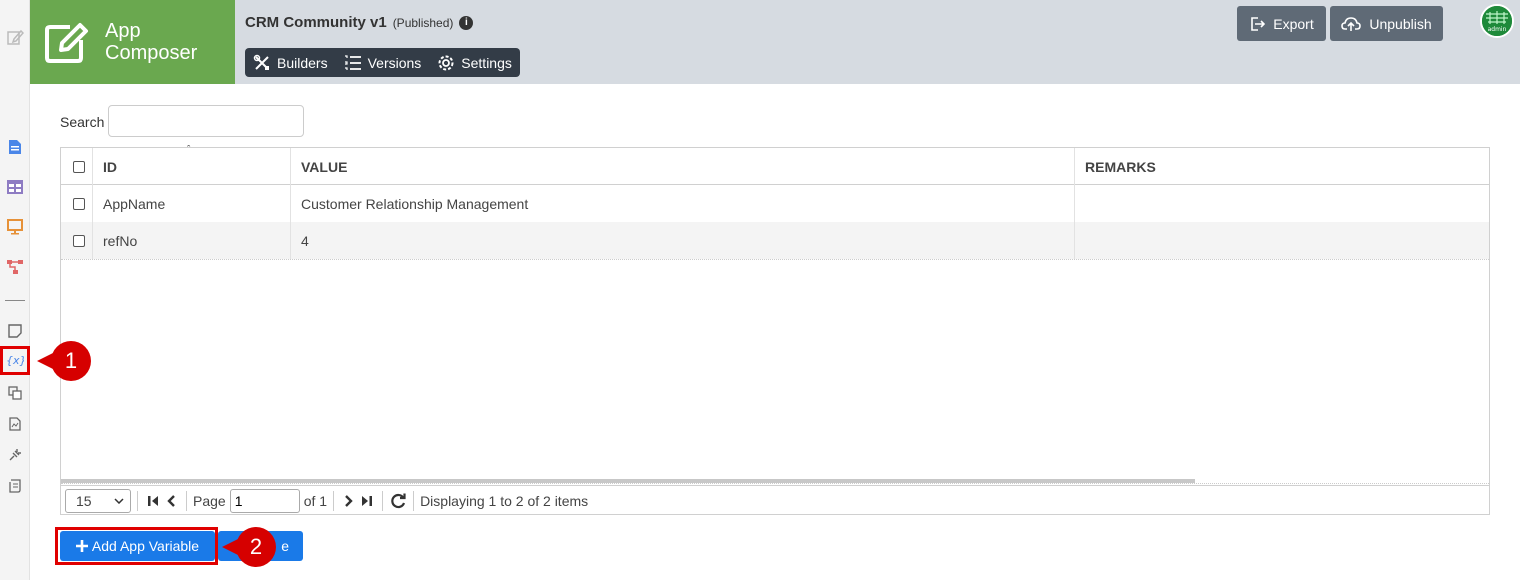  I want to click on page-number-input, so click(264, 500).